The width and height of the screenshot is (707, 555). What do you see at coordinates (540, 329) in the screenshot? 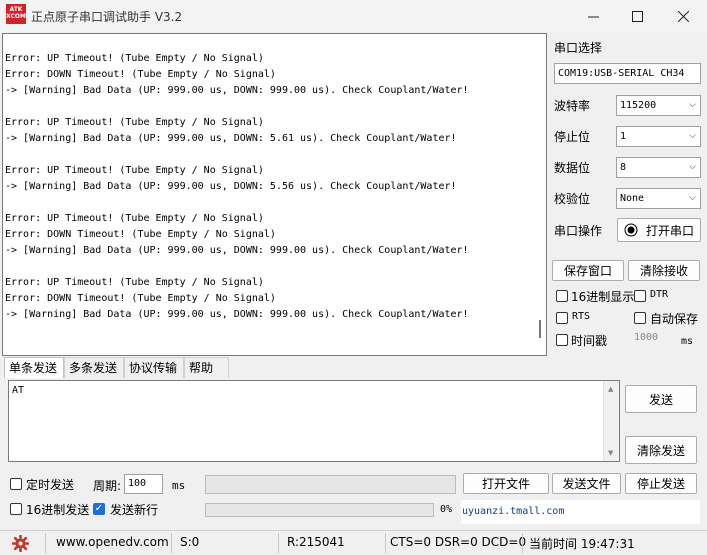
I see `receive-scroll-thumb` at bounding box center [540, 329].